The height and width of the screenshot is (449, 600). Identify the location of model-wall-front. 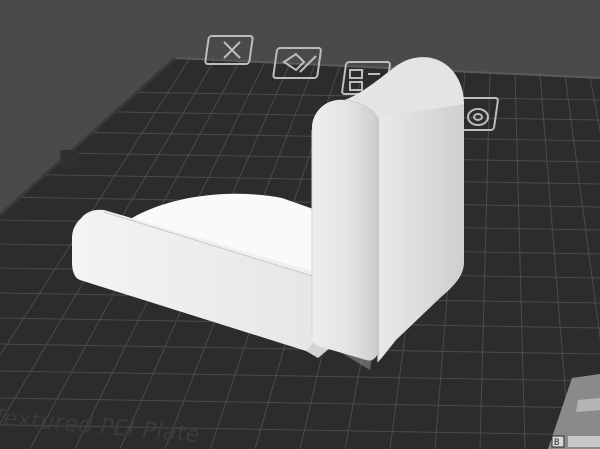
(345, 230).